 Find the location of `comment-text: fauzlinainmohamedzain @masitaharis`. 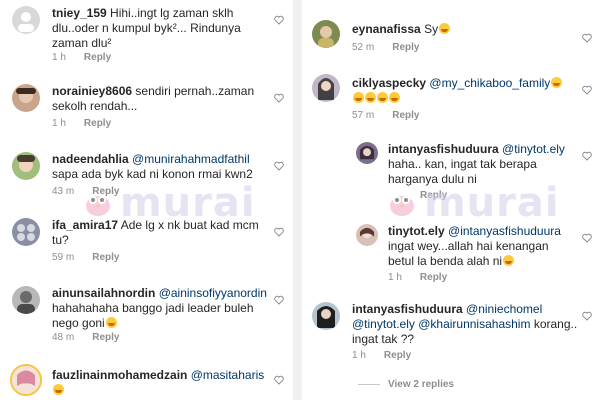

comment-text: fauzlinainmohamedzain @masitaharis is located at coordinates (162, 383).